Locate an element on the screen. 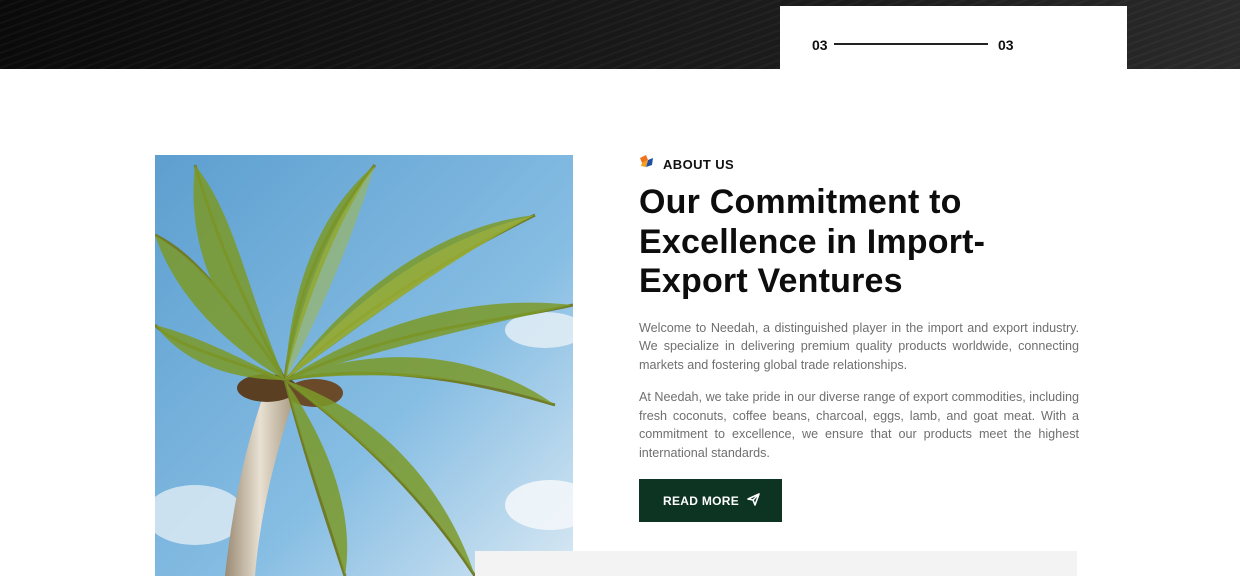 Image resolution: width=1240 pixels, height=576 pixels. paper-plane-icon is located at coordinates (753, 500).